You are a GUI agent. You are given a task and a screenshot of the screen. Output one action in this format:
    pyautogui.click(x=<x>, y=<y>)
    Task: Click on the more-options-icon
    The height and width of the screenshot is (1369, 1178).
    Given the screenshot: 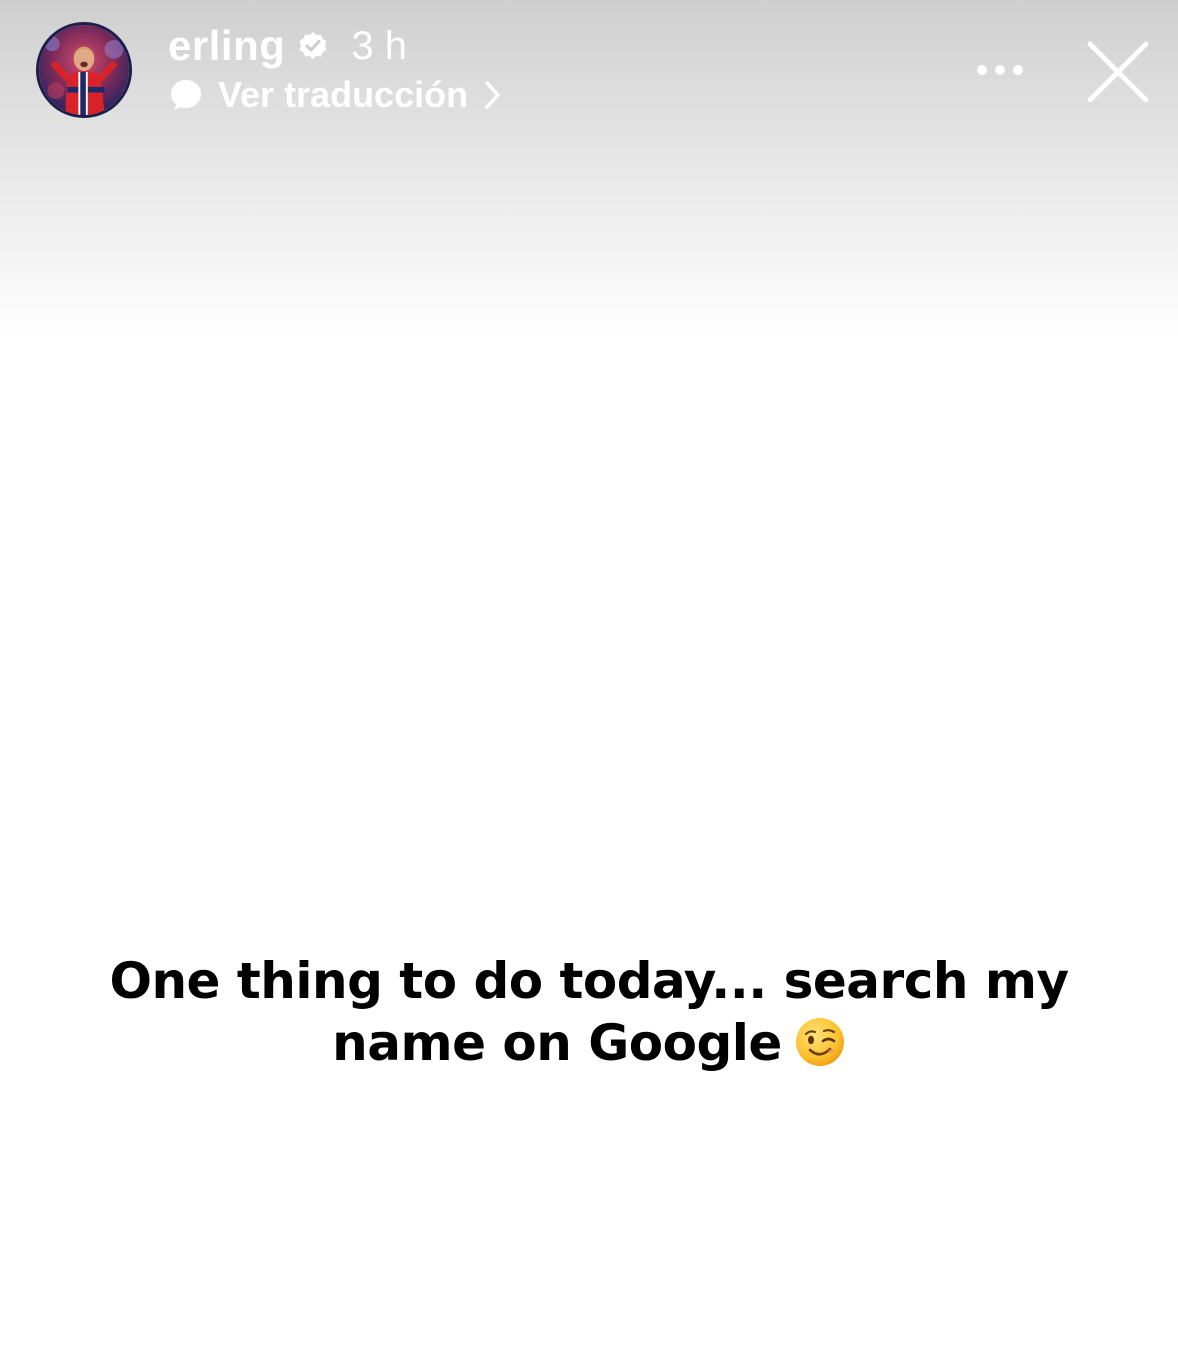 What is the action you would take?
    pyautogui.click(x=1000, y=70)
    